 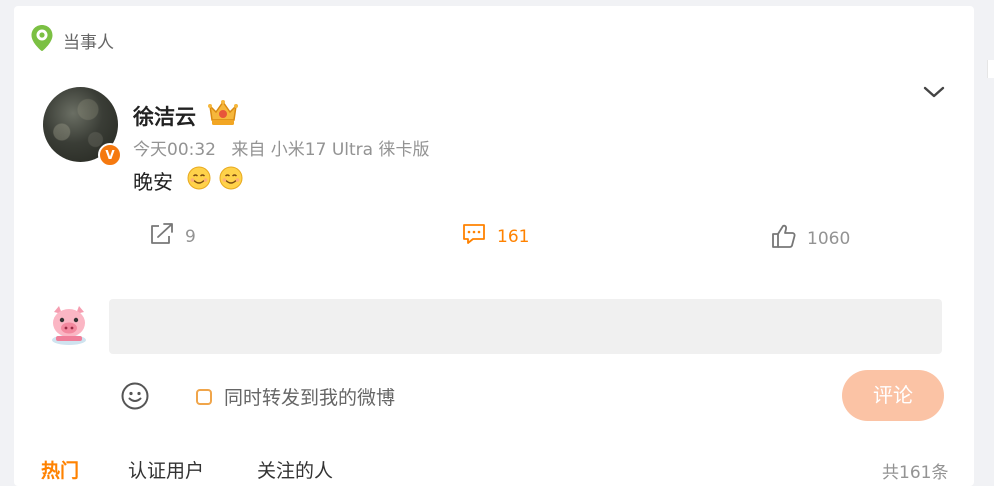 I want to click on post-meta: 今天00:32 来自 小米17 Ultra 徕卡版, so click(x=286, y=147).